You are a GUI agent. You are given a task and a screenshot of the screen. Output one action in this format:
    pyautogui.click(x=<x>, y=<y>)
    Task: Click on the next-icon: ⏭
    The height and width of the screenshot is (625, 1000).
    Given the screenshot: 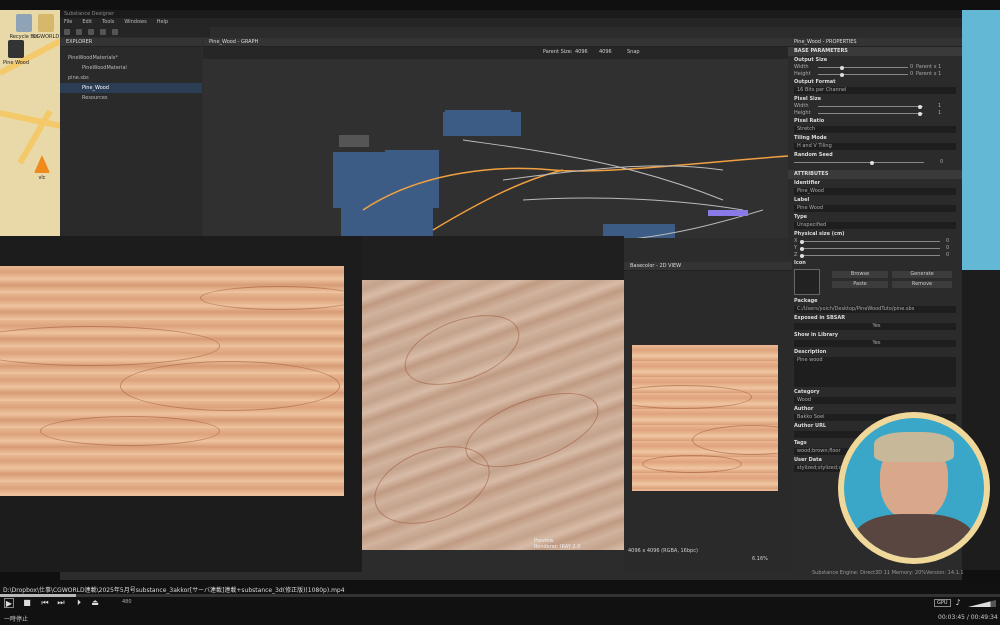 What is the action you would take?
    pyautogui.click(x=61, y=603)
    